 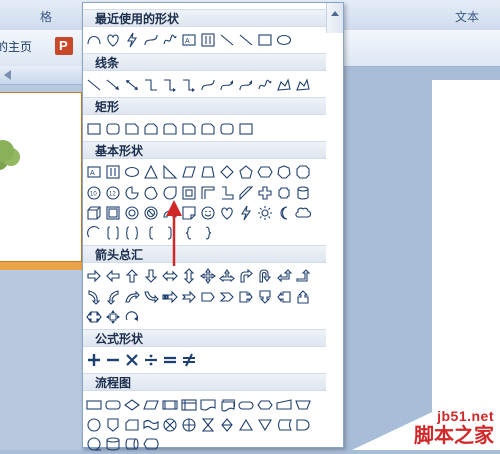 What do you see at coordinates (132, 213) in the screenshot?
I see `donut-shape-icon` at bounding box center [132, 213].